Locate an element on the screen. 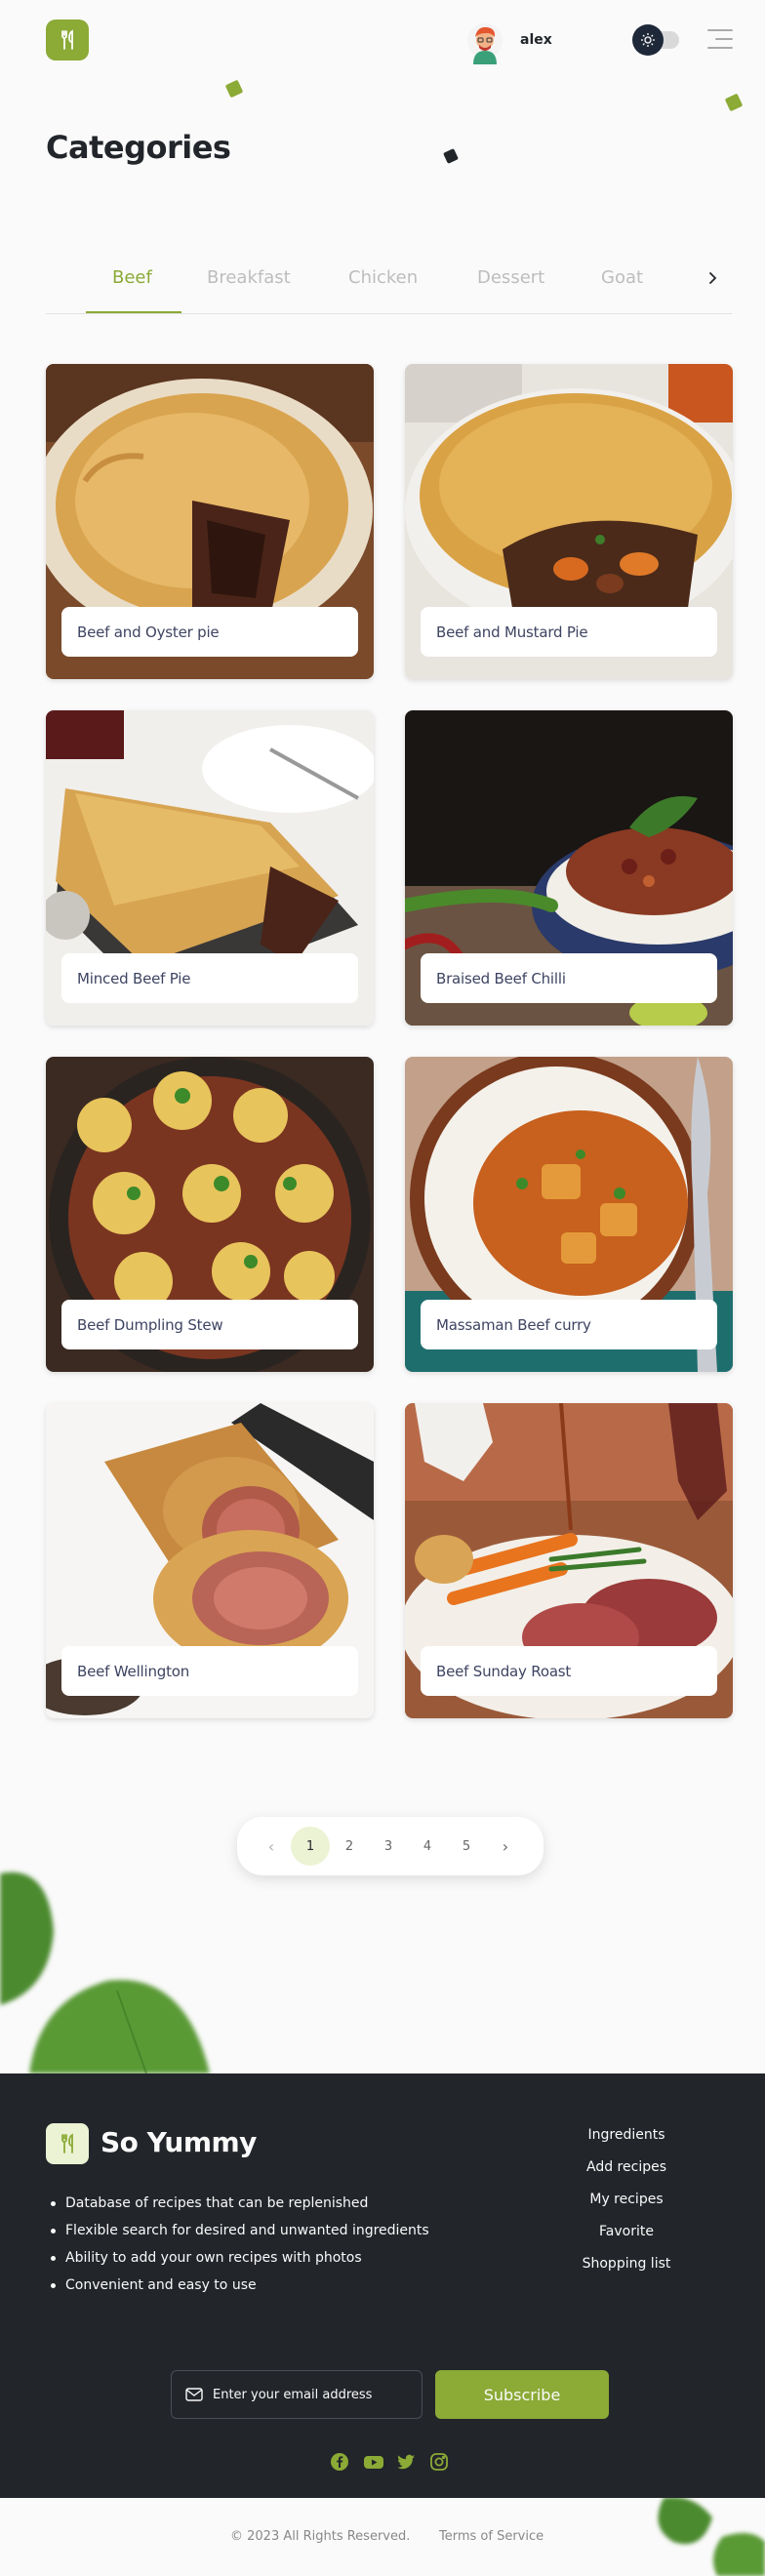 The image size is (765, 2576). recipe-title: Beef Dumpling Stew is located at coordinates (209, 1324).